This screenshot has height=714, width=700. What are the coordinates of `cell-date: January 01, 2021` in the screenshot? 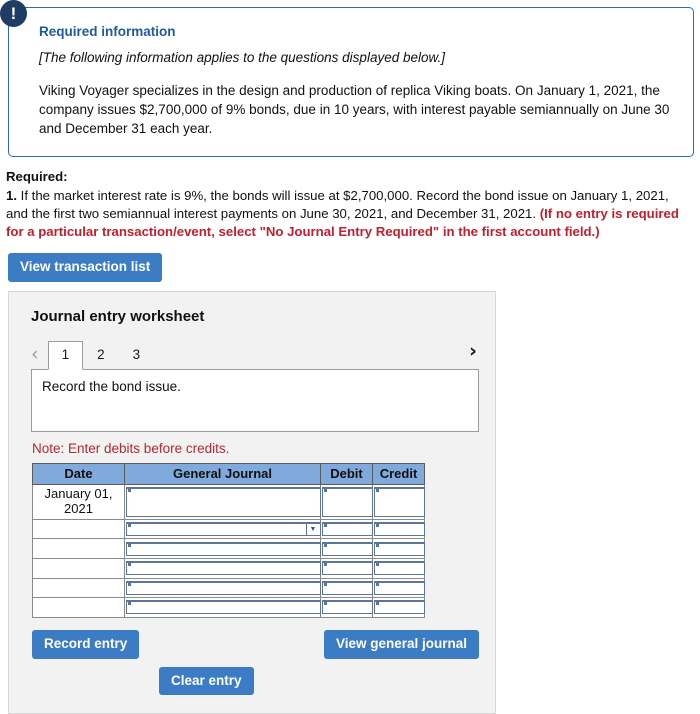 It's located at (78, 501).